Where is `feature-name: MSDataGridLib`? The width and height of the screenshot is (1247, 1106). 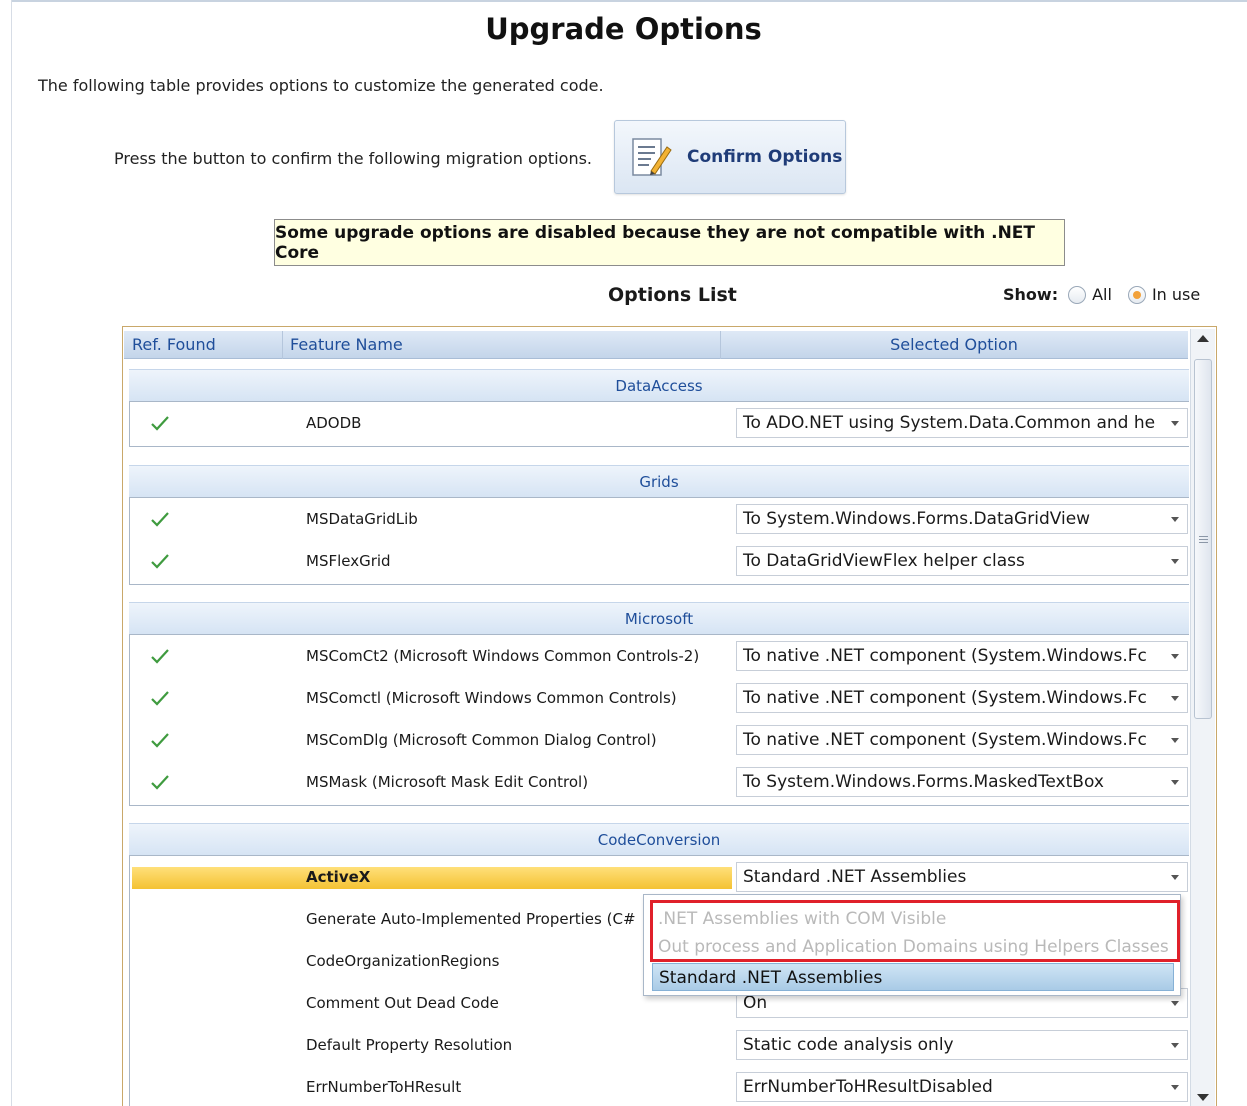 feature-name: MSDataGridLib is located at coordinates (362, 519).